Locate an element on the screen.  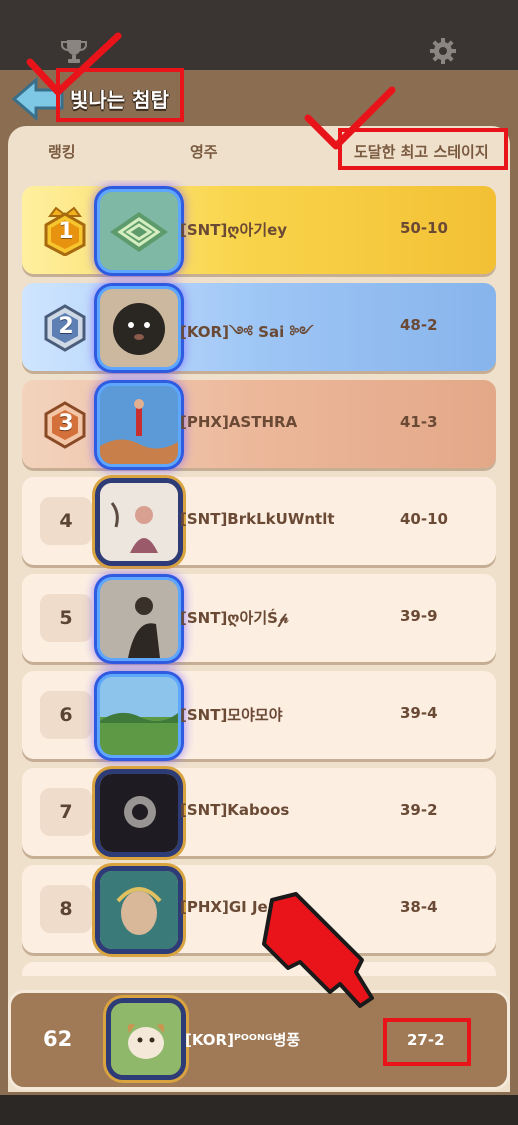
highlight-box-title is located at coordinates (120, 95).